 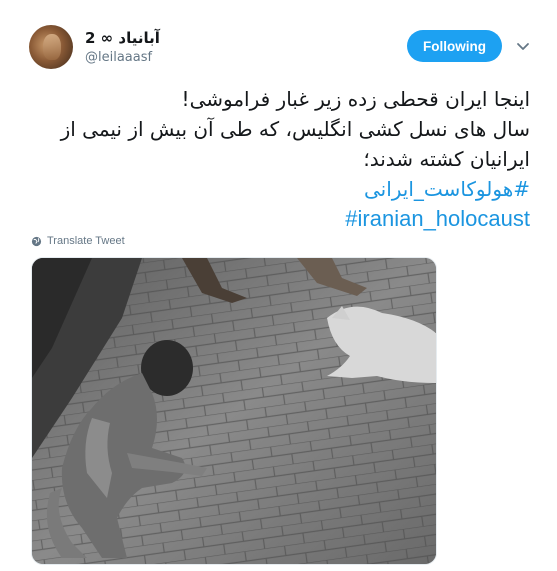 I want to click on avatar-figure, so click(x=52, y=47).